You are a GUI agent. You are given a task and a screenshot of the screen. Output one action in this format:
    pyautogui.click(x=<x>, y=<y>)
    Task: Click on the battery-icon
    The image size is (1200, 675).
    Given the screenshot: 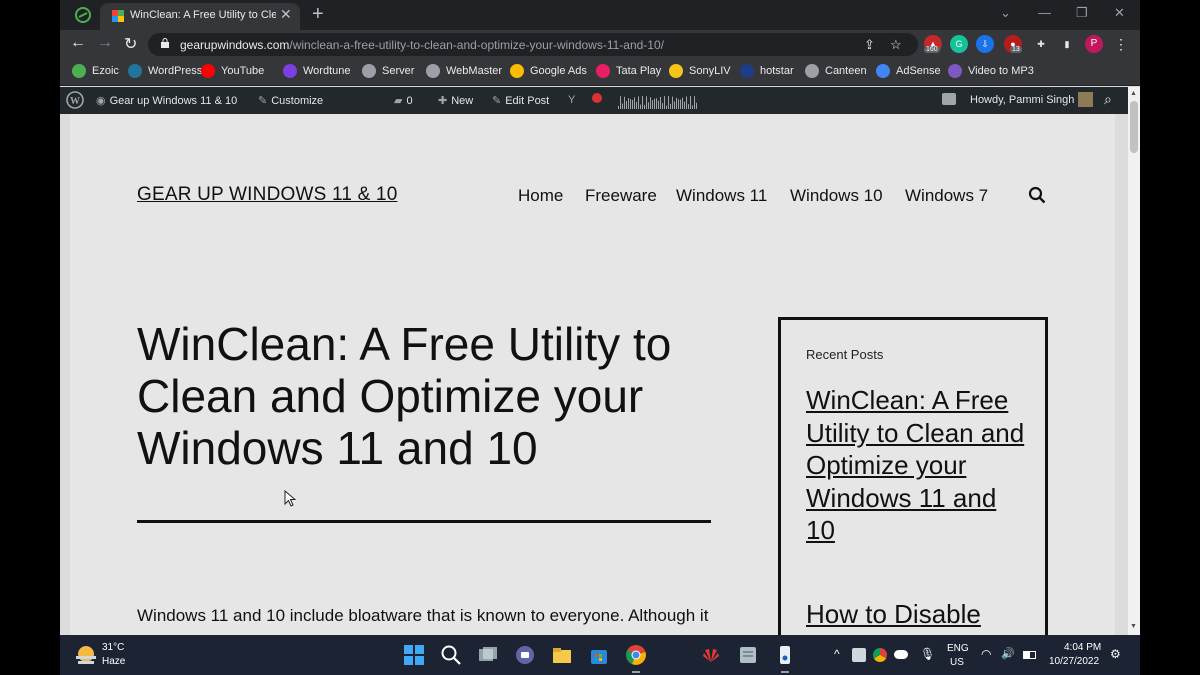 What is the action you would take?
    pyautogui.click(x=1029, y=655)
    